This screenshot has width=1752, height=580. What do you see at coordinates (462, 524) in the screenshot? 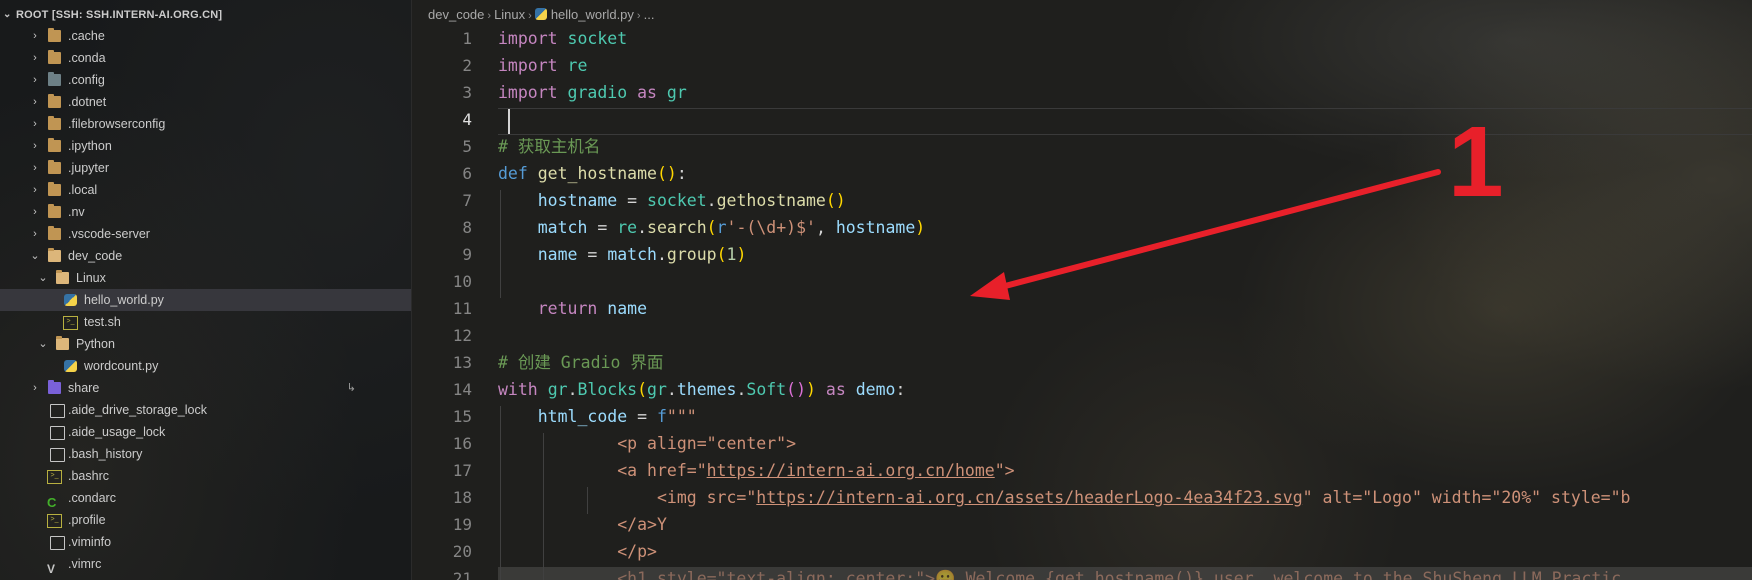
I see `line-number: 19` at bounding box center [462, 524].